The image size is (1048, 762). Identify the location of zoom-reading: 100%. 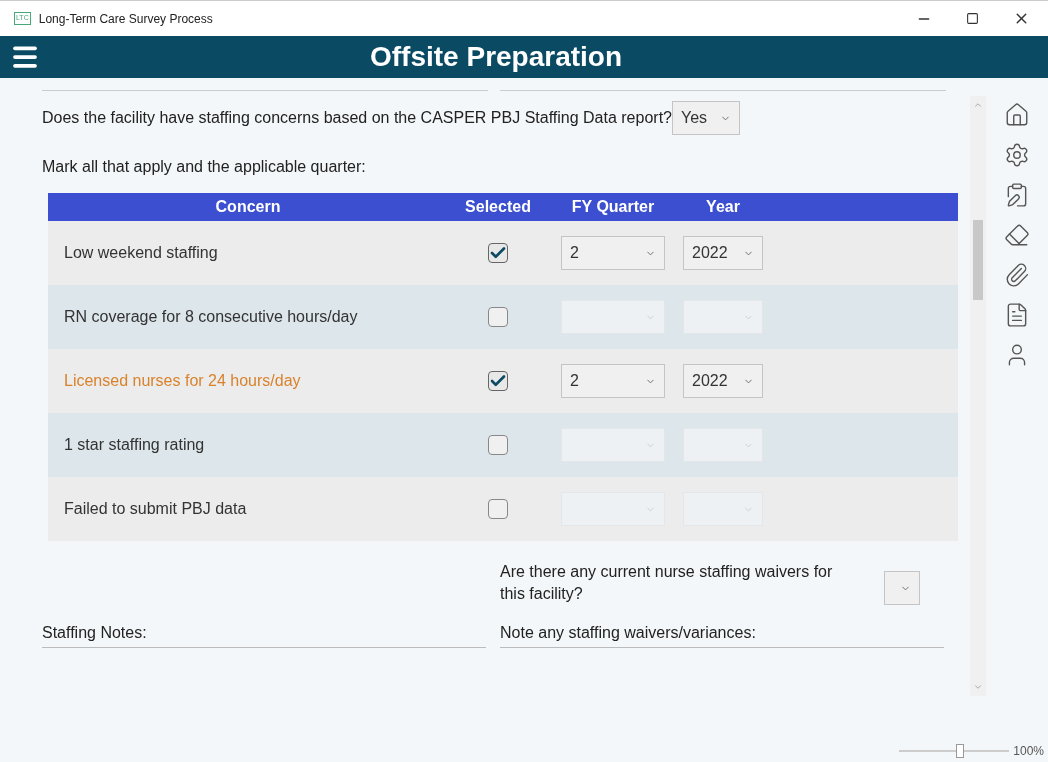
(1028, 751).